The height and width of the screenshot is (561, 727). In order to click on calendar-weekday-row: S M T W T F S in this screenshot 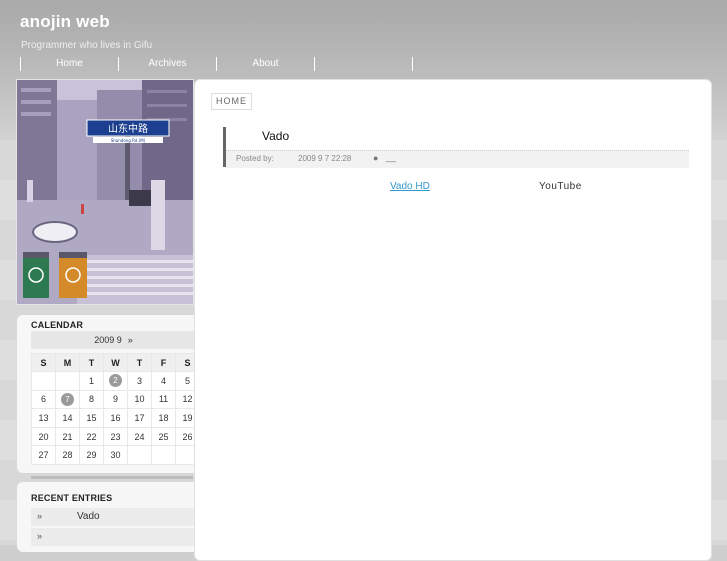, I will do `click(115, 362)`.